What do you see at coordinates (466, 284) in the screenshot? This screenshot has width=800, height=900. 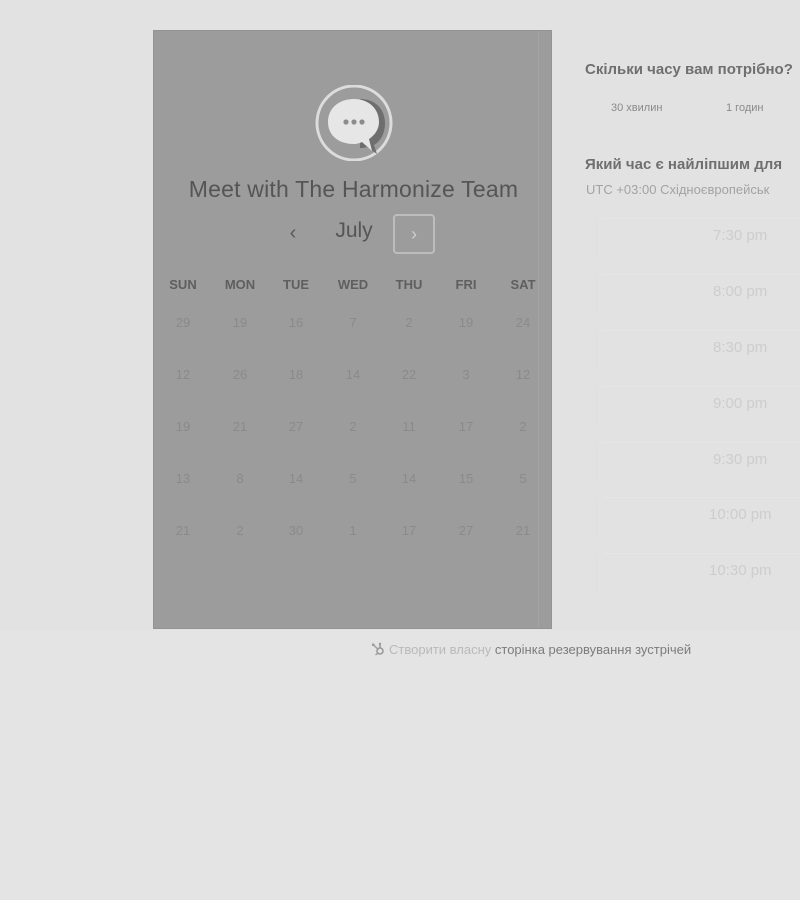 I see `weekday-label: FRI` at bounding box center [466, 284].